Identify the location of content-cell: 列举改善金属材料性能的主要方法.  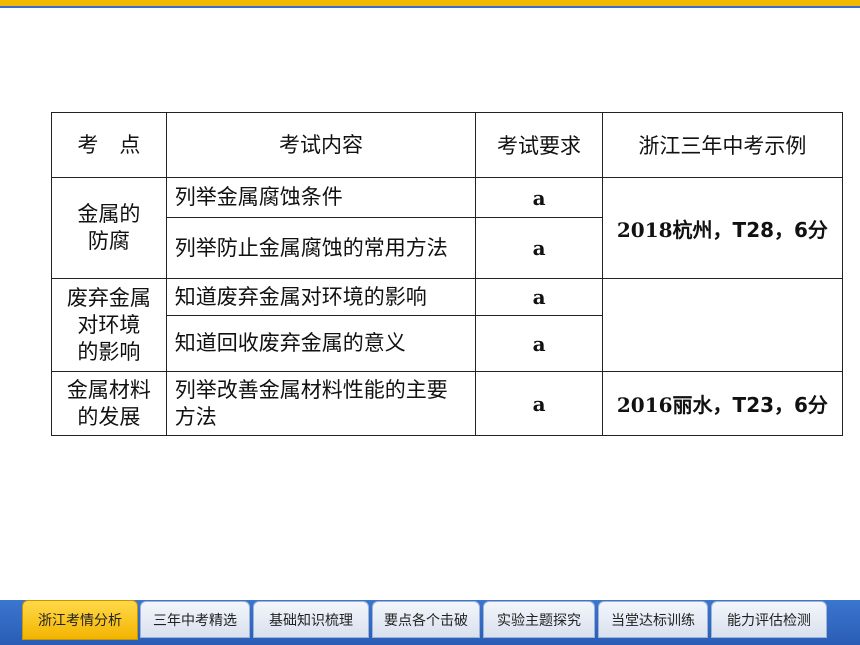
(321, 403).